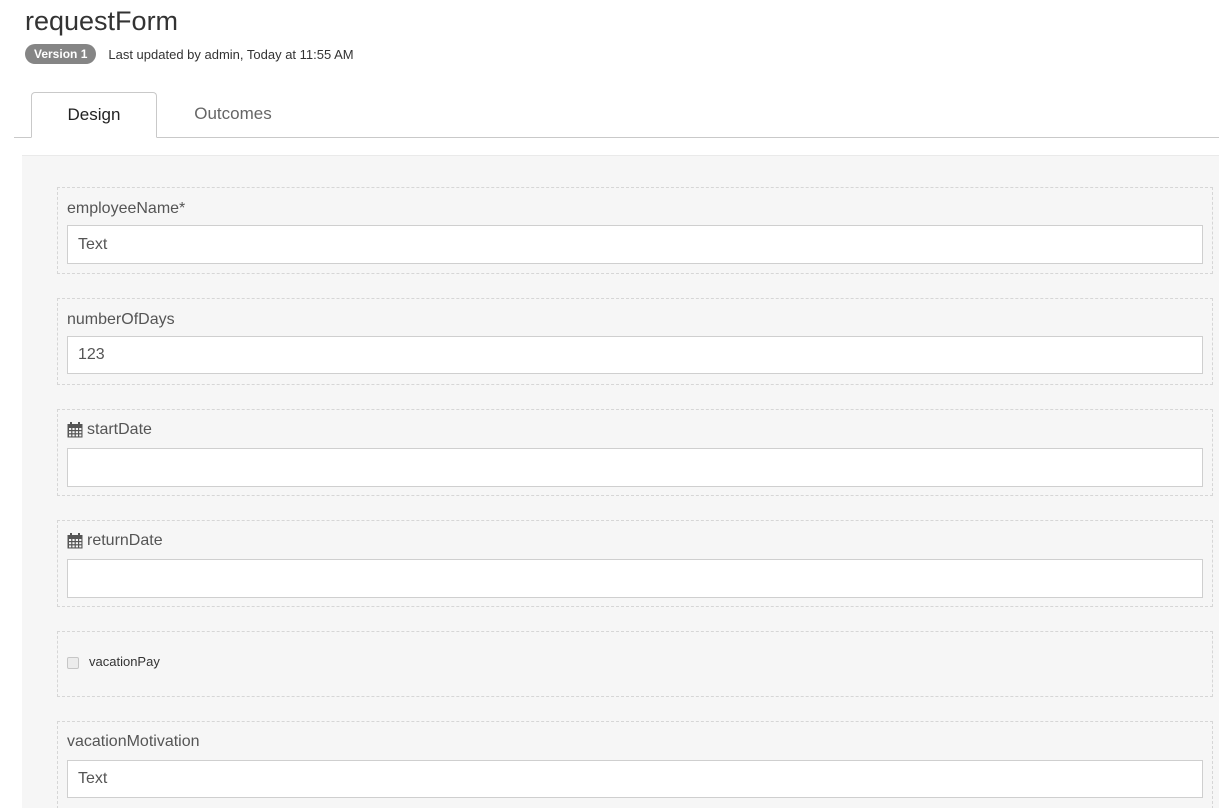 Image resolution: width=1219 pixels, height=808 pixels. I want to click on field-label: numberOfDays, so click(121, 319).